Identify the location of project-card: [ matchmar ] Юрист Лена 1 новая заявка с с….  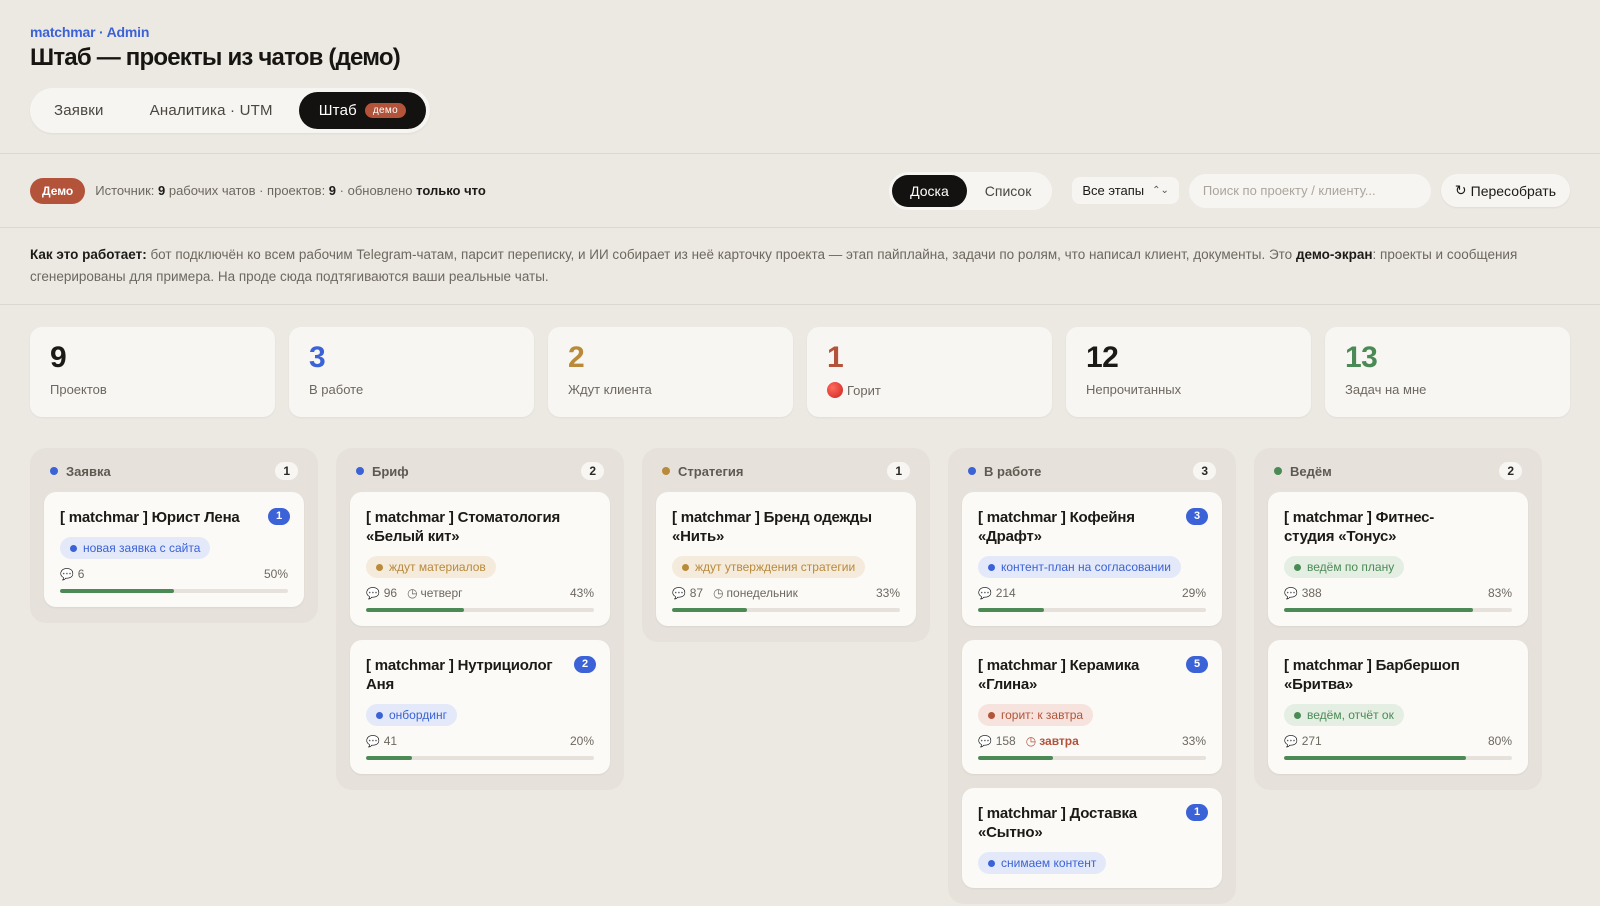
(174, 549).